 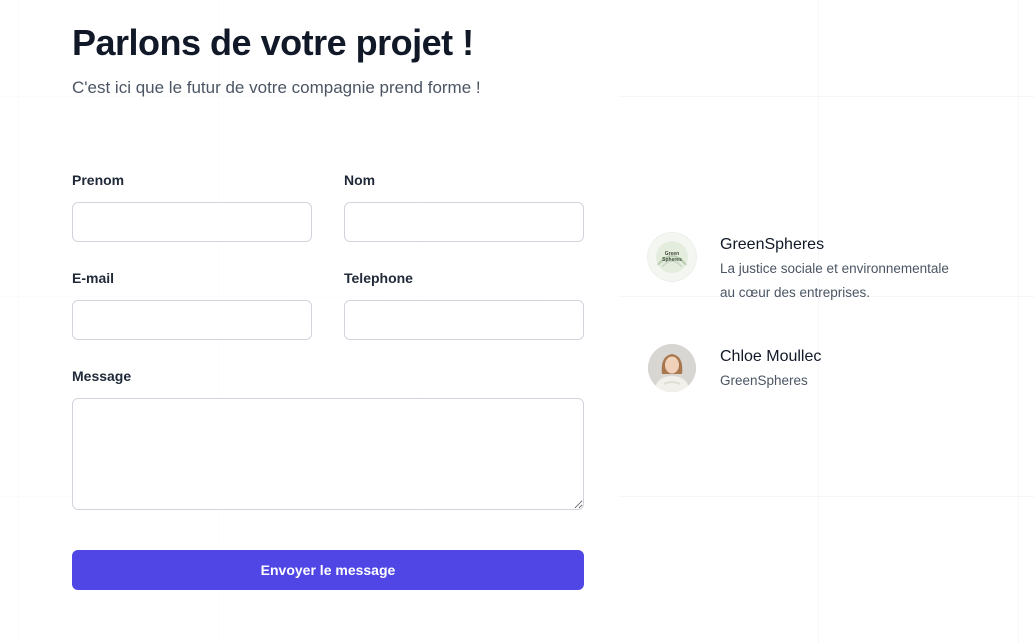 What do you see at coordinates (464, 320) in the screenshot?
I see `phone-input` at bounding box center [464, 320].